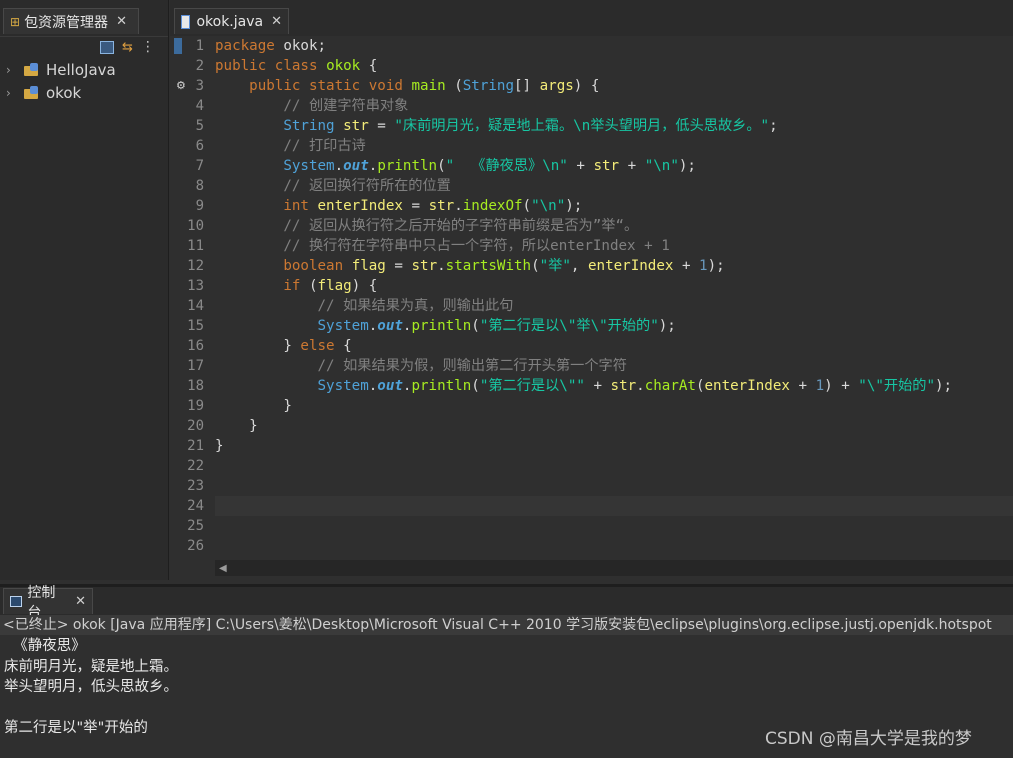  What do you see at coordinates (445, 326) in the screenshot?
I see `code-line: System.out.println("第二行是以\"举\"开始的");` at bounding box center [445, 326].